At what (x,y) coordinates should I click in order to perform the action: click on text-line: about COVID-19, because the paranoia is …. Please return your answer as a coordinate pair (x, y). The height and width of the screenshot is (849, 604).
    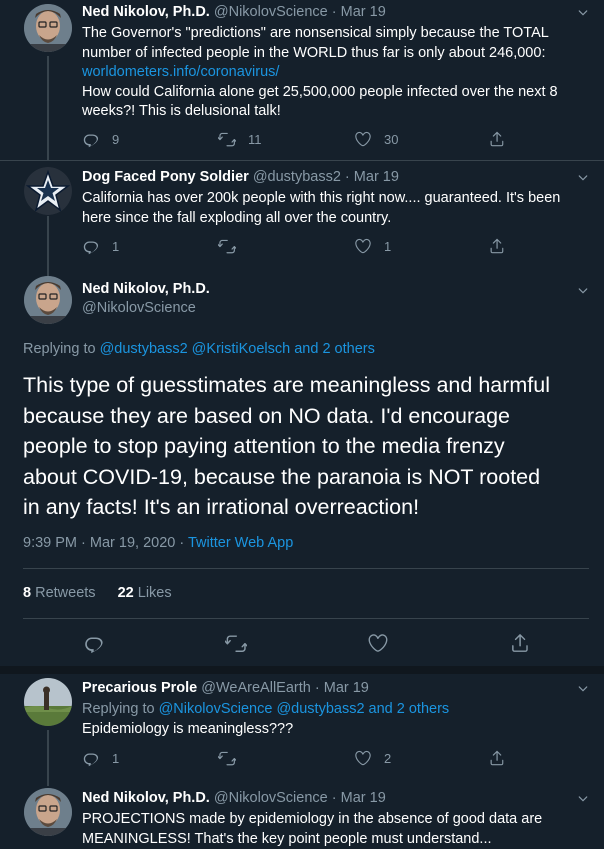
    Looking at the image, I should click on (308, 477).